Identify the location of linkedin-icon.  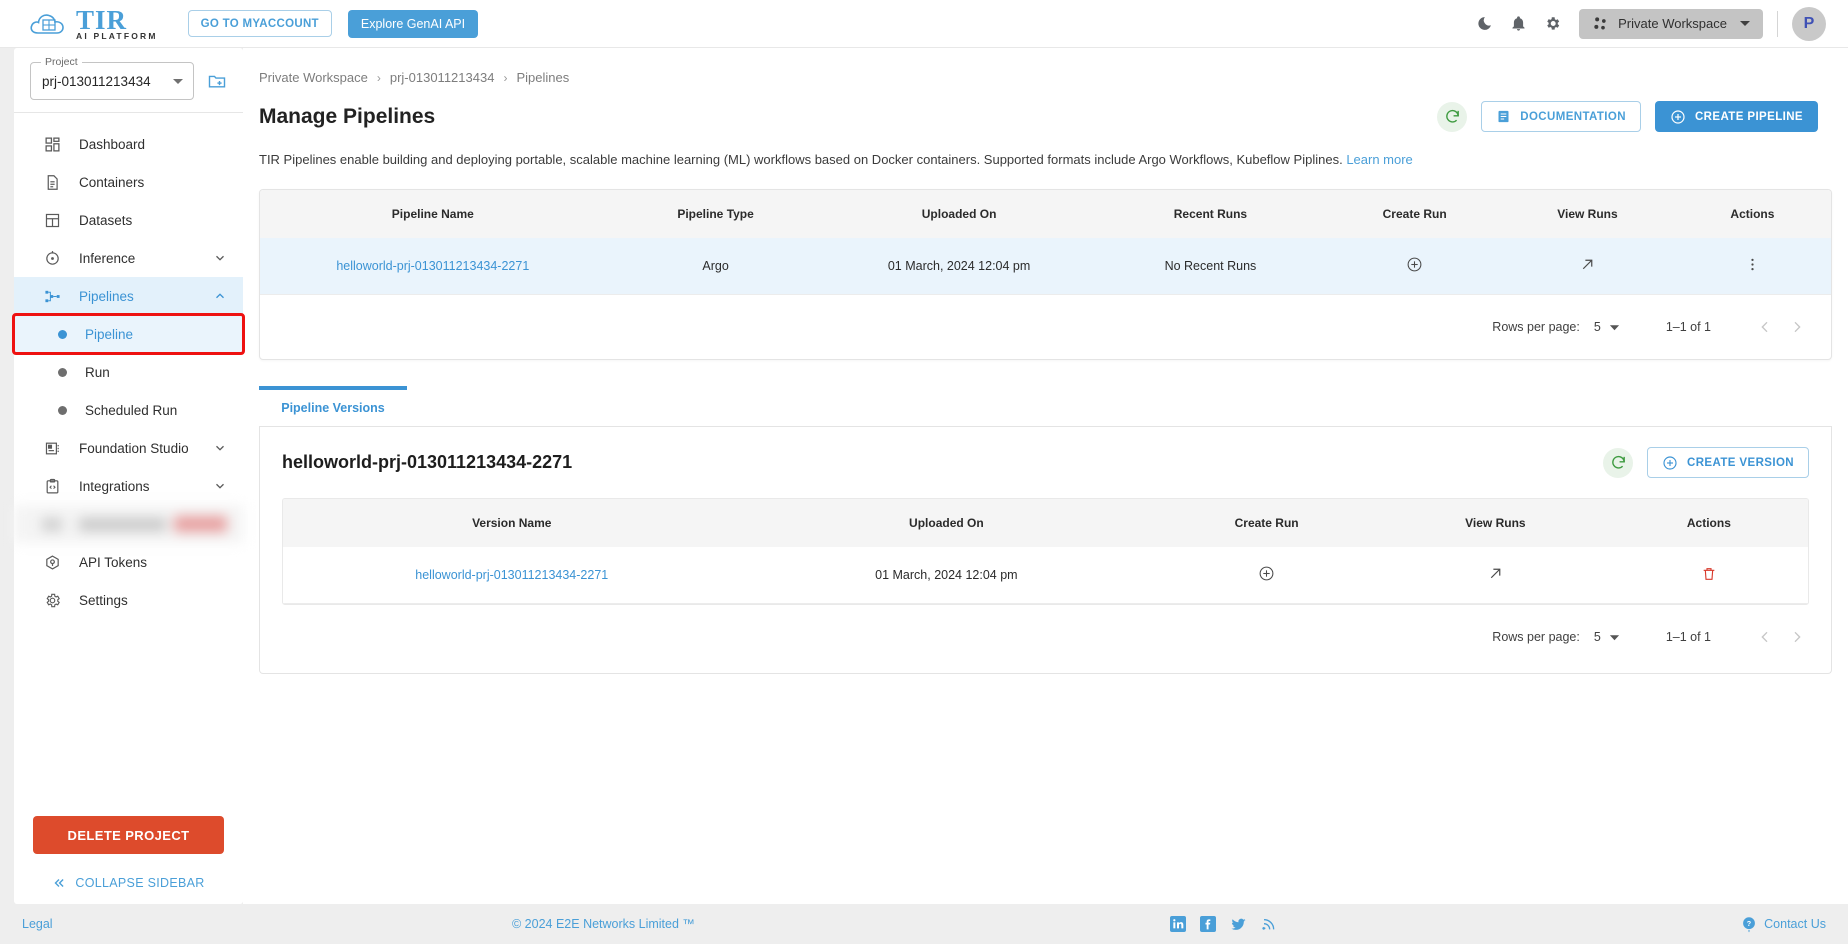
(1178, 924).